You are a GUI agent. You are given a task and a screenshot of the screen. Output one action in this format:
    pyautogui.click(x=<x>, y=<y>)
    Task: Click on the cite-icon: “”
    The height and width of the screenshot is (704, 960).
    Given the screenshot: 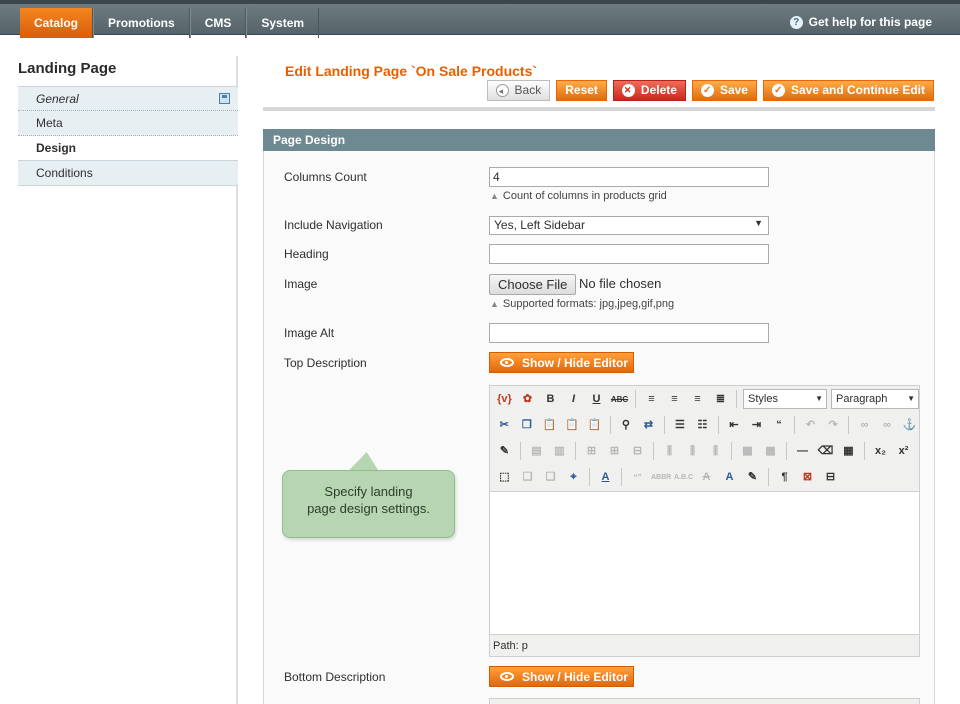 What is the action you would take?
    pyautogui.click(x=637, y=477)
    